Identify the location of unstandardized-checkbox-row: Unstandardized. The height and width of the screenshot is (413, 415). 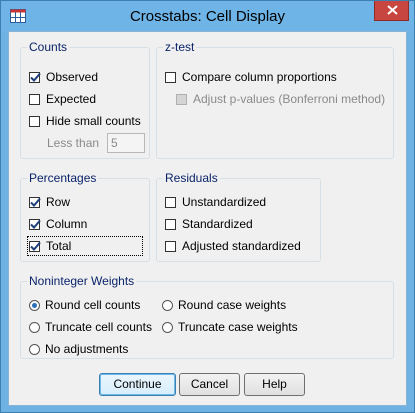
(215, 202).